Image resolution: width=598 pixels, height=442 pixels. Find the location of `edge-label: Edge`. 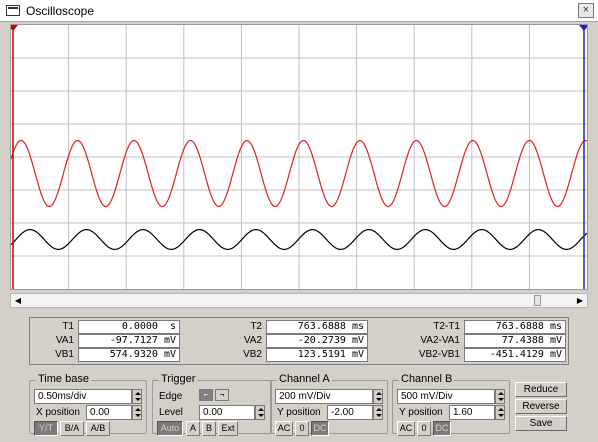

edge-label: Edge is located at coordinates (171, 396).